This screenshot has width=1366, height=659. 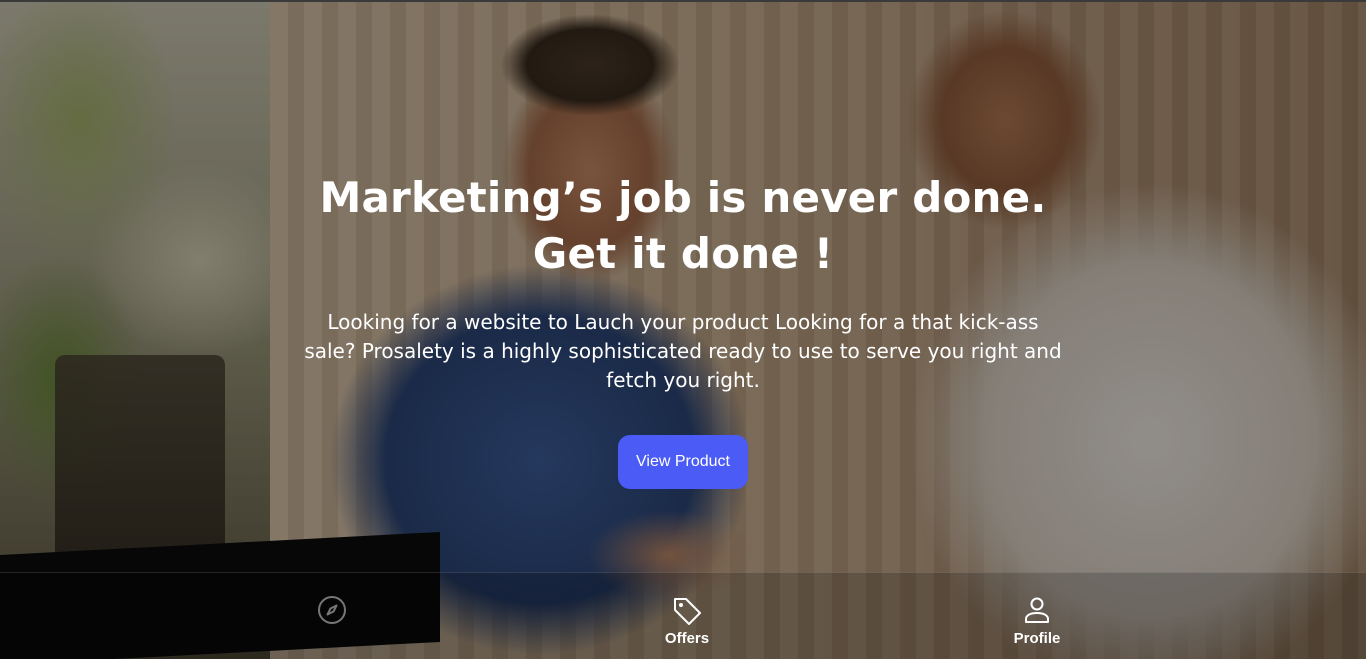 What do you see at coordinates (1037, 610) in the screenshot?
I see `person-icon` at bounding box center [1037, 610].